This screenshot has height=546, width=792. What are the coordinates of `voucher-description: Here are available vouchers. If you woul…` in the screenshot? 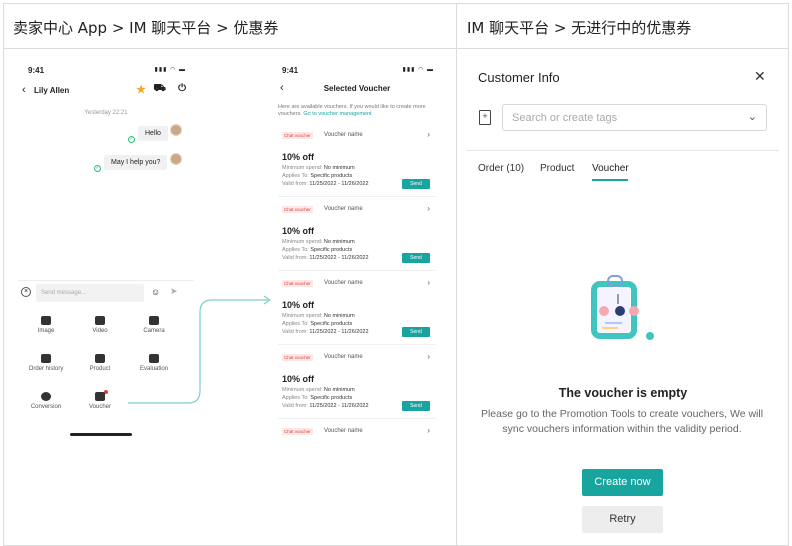 It's located at (358, 111).